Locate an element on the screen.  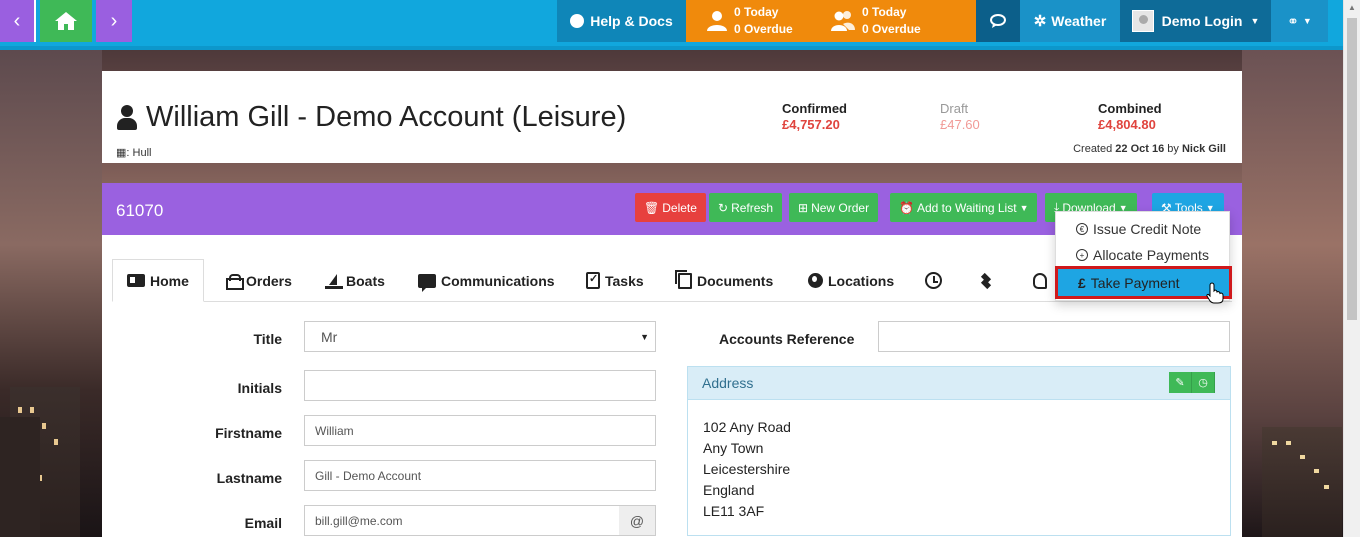
account-id: 61070 is located at coordinates (140, 210).